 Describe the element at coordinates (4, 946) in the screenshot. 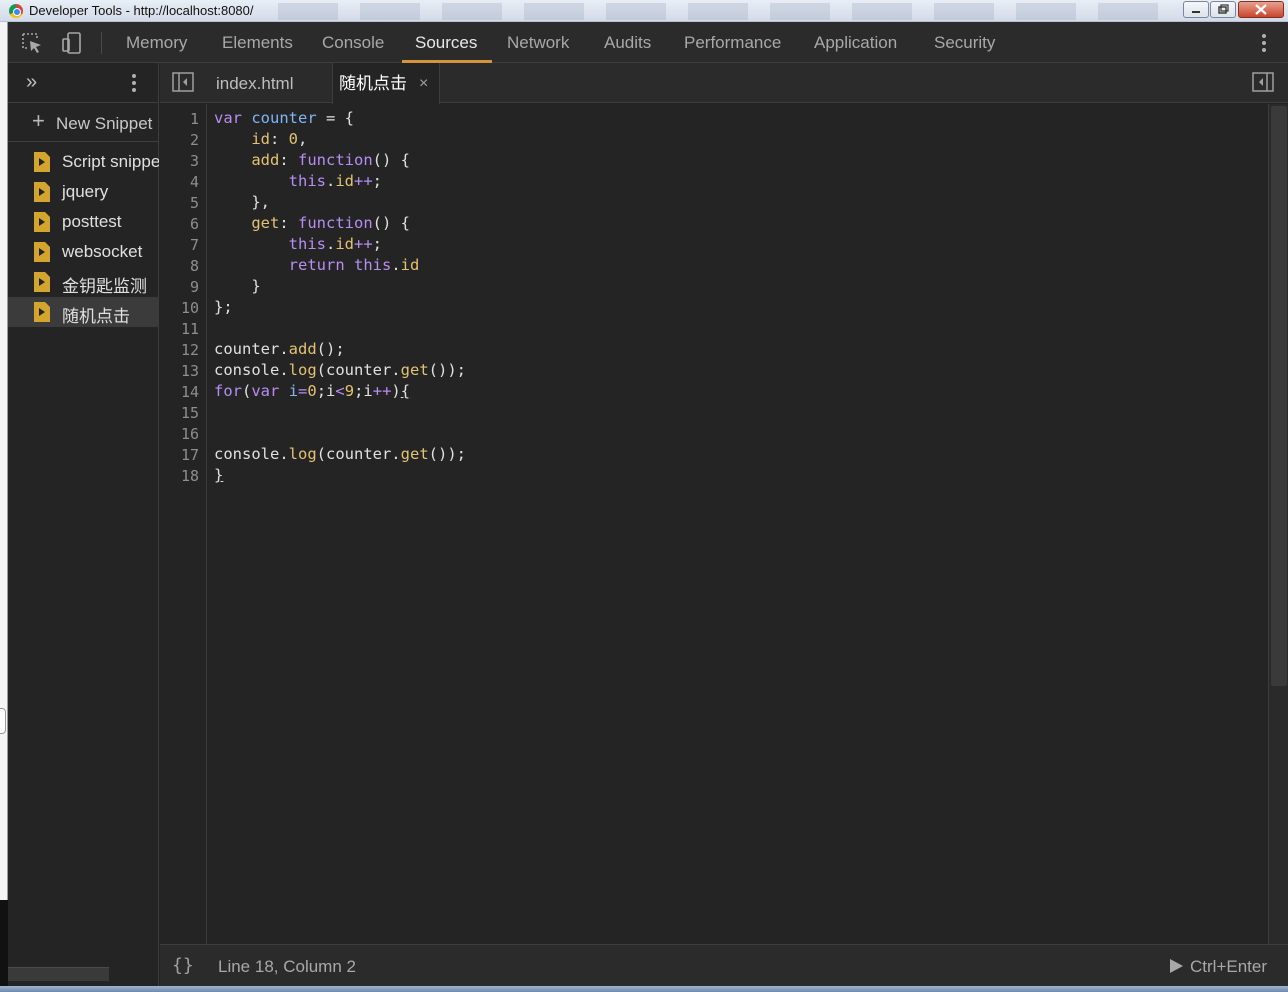

I see `edge-shadow` at that location.